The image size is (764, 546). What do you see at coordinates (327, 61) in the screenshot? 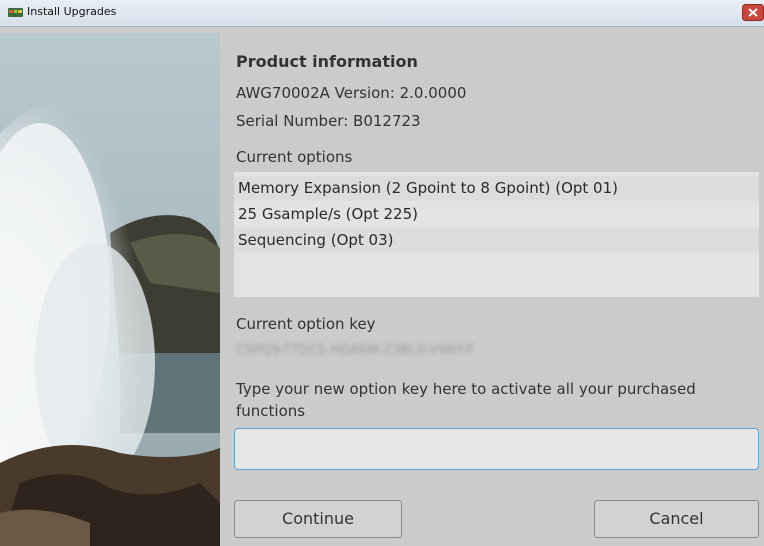
I see `product-info-heading: Product information` at bounding box center [327, 61].